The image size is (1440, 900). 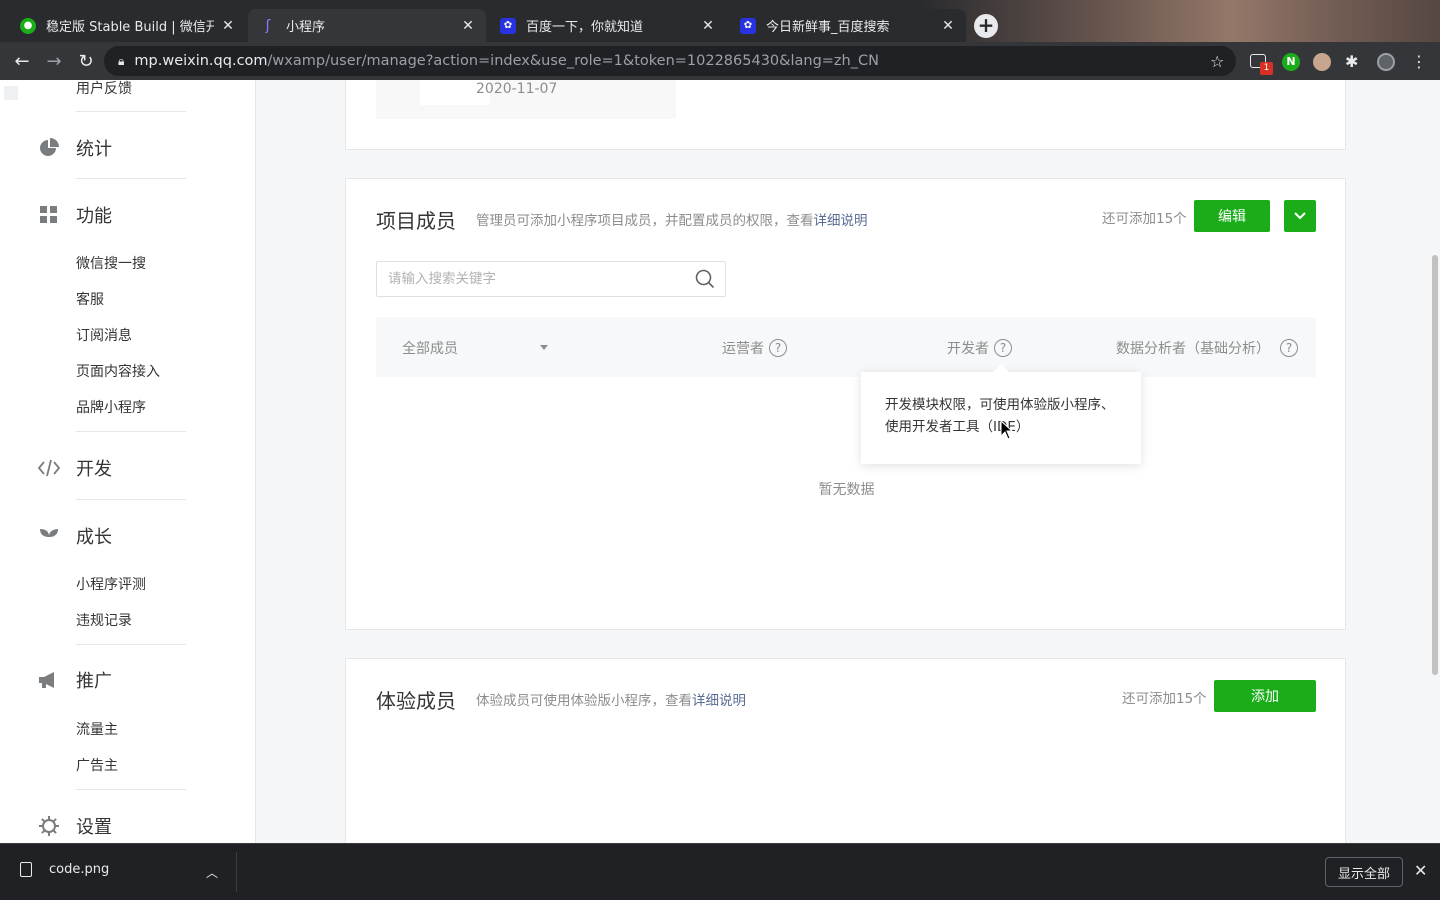 I want to click on tab-title: 稳定版 Stable Build | 微信开放文, so click(x=130, y=27).